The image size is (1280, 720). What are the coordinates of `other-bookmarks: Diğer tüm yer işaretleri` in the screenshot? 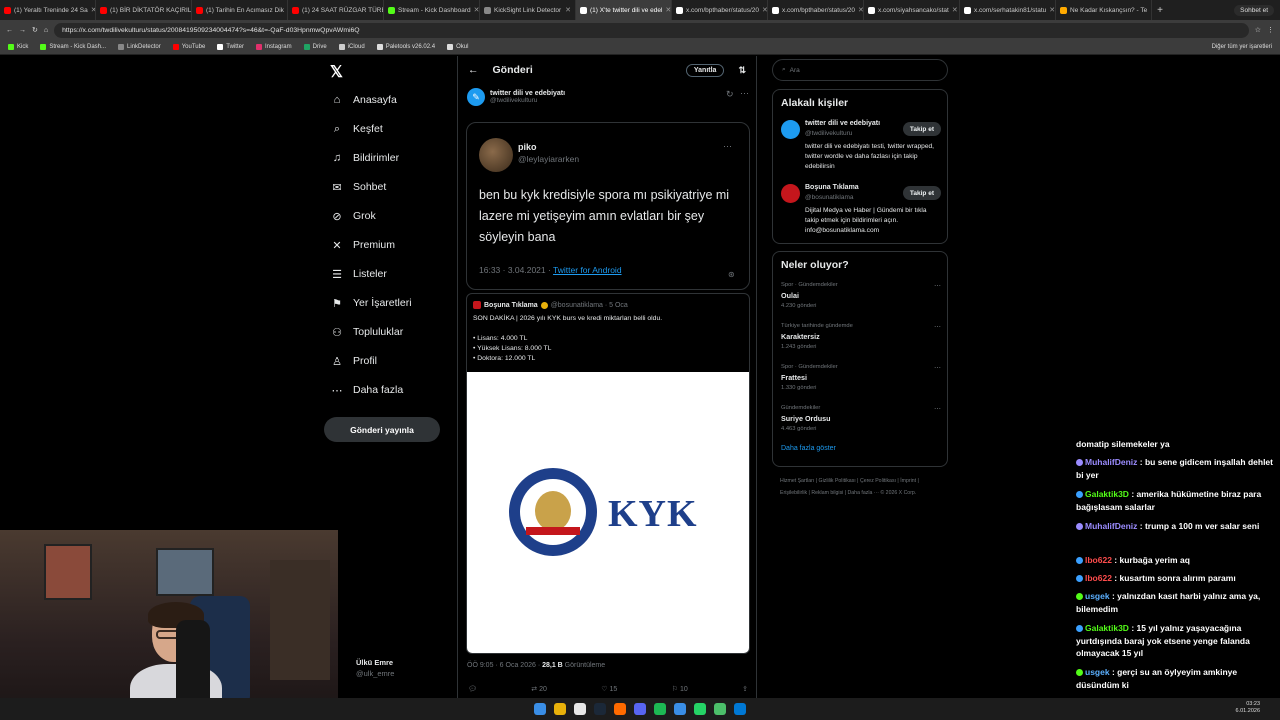 It's located at (1242, 47).